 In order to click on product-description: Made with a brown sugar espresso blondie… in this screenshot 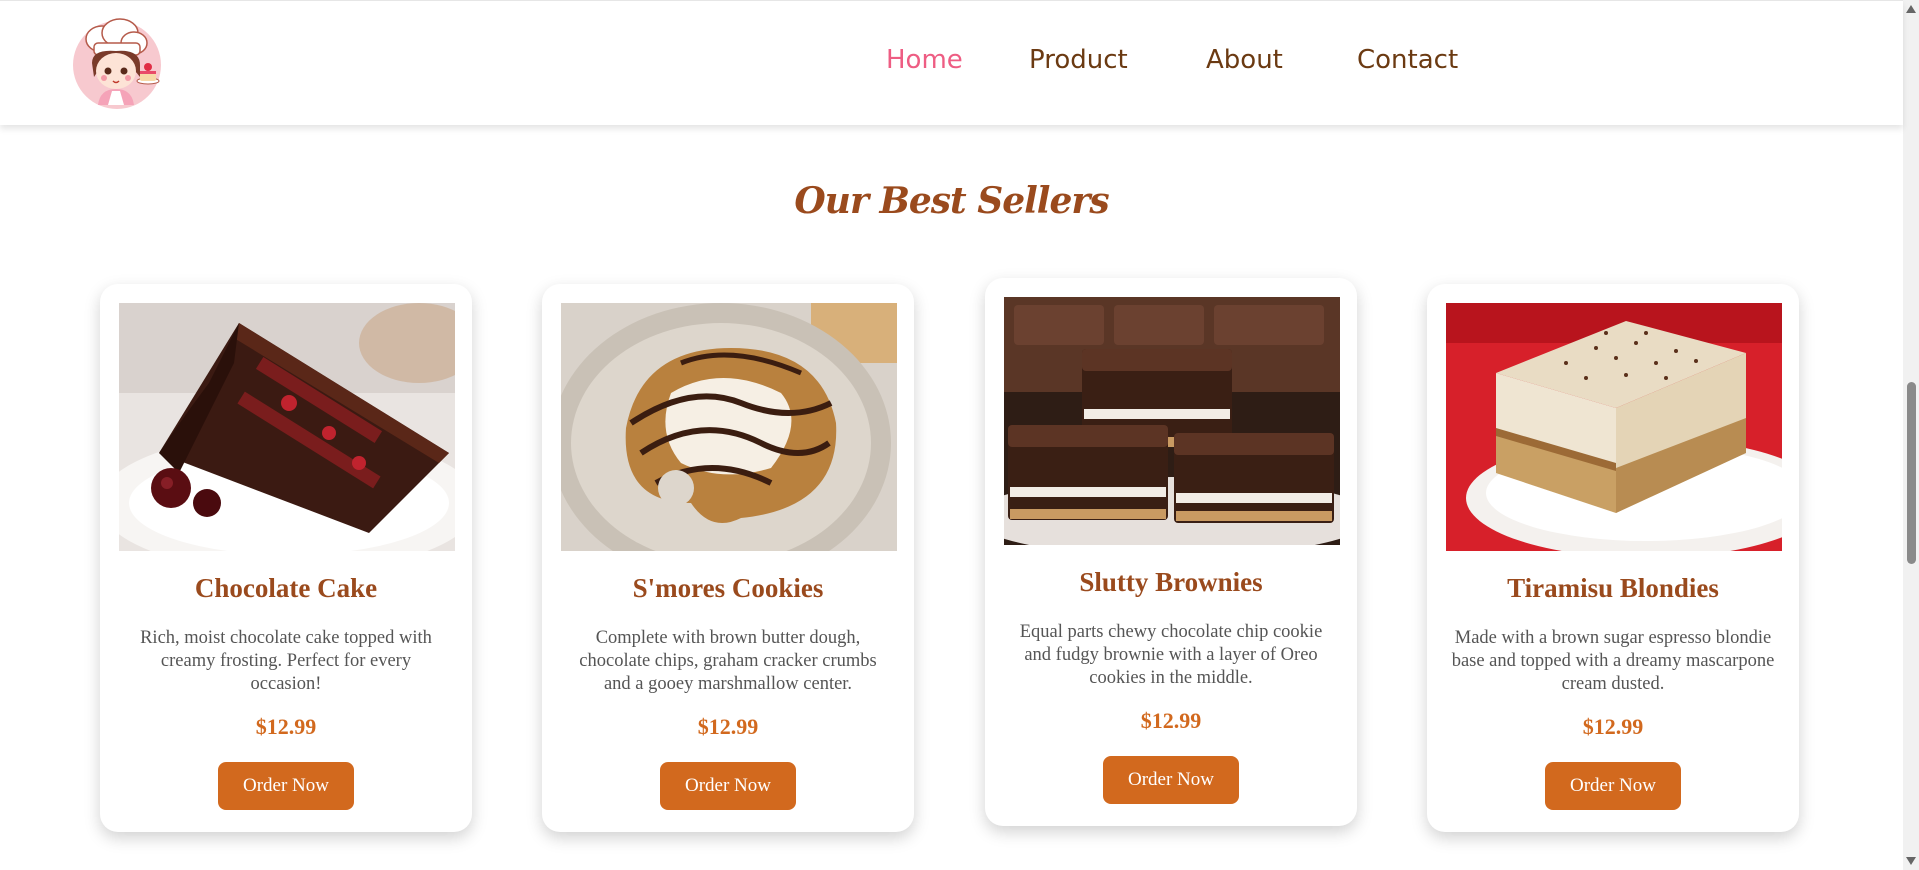, I will do `click(1613, 661)`.